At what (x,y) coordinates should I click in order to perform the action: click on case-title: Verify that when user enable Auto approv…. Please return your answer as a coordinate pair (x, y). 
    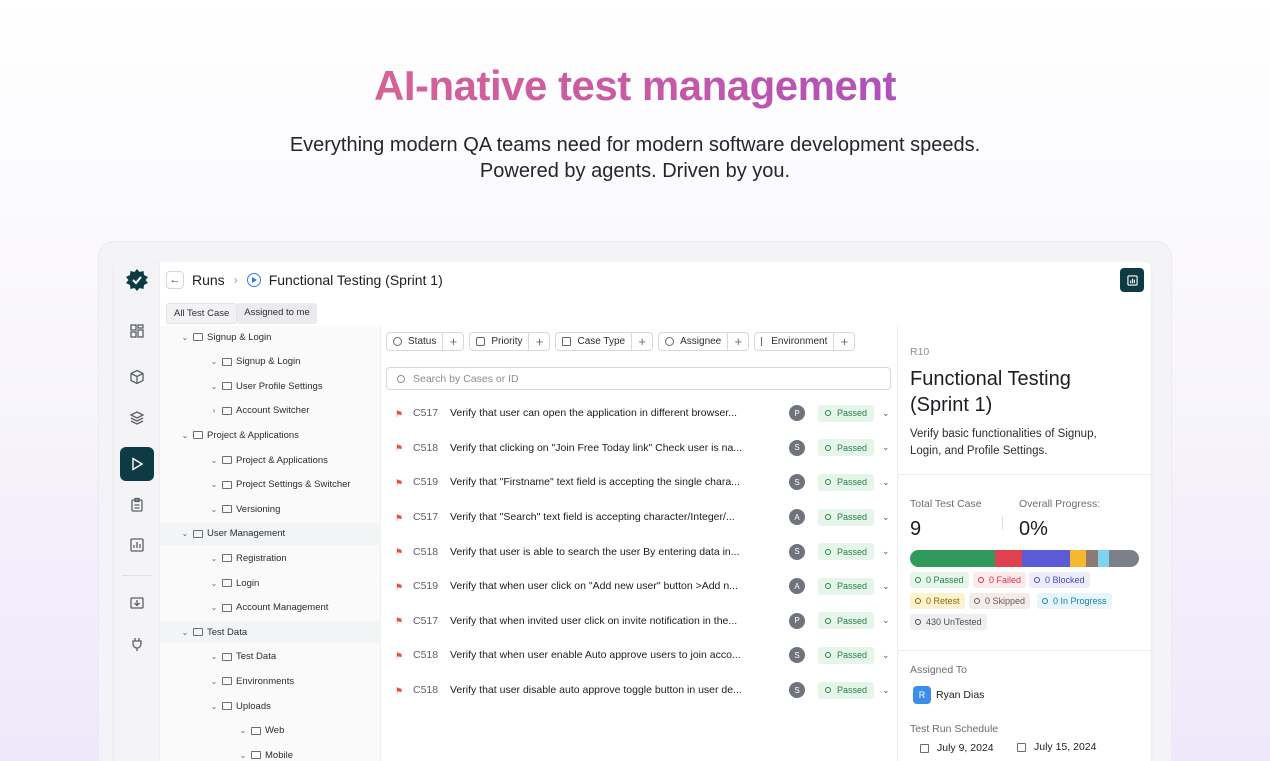
    Looking at the image, I should click on (603, 655).